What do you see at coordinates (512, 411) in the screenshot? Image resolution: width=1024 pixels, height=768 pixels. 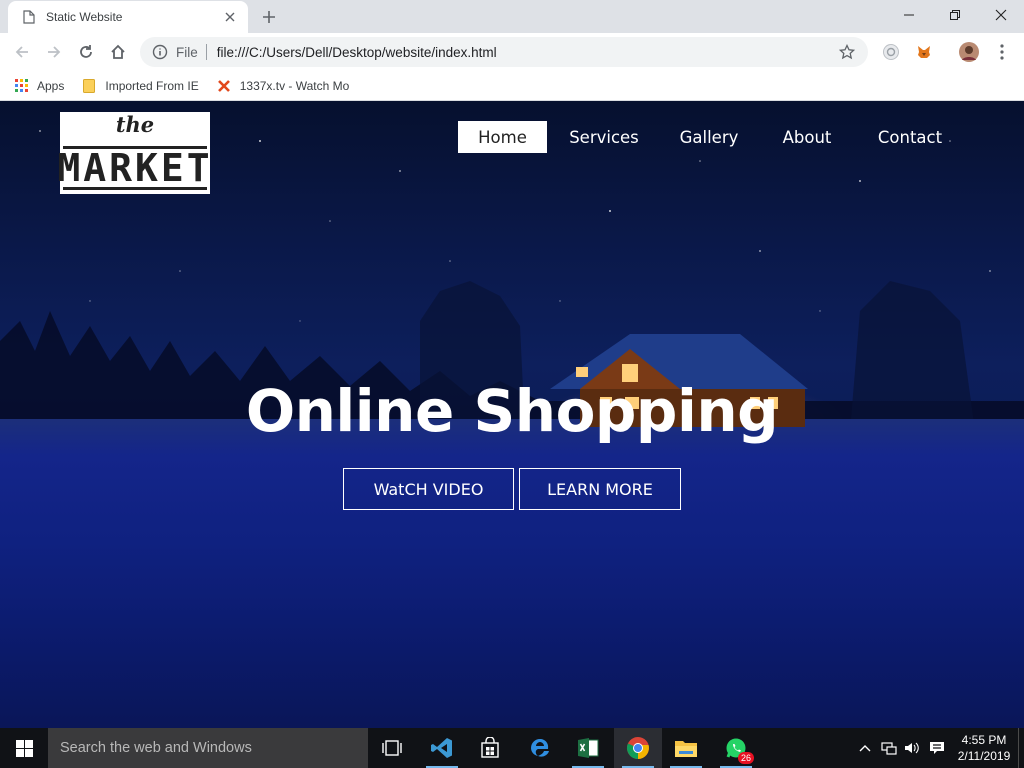 I see `hero-title: Online Shopping` at bounding box center [512, 411].